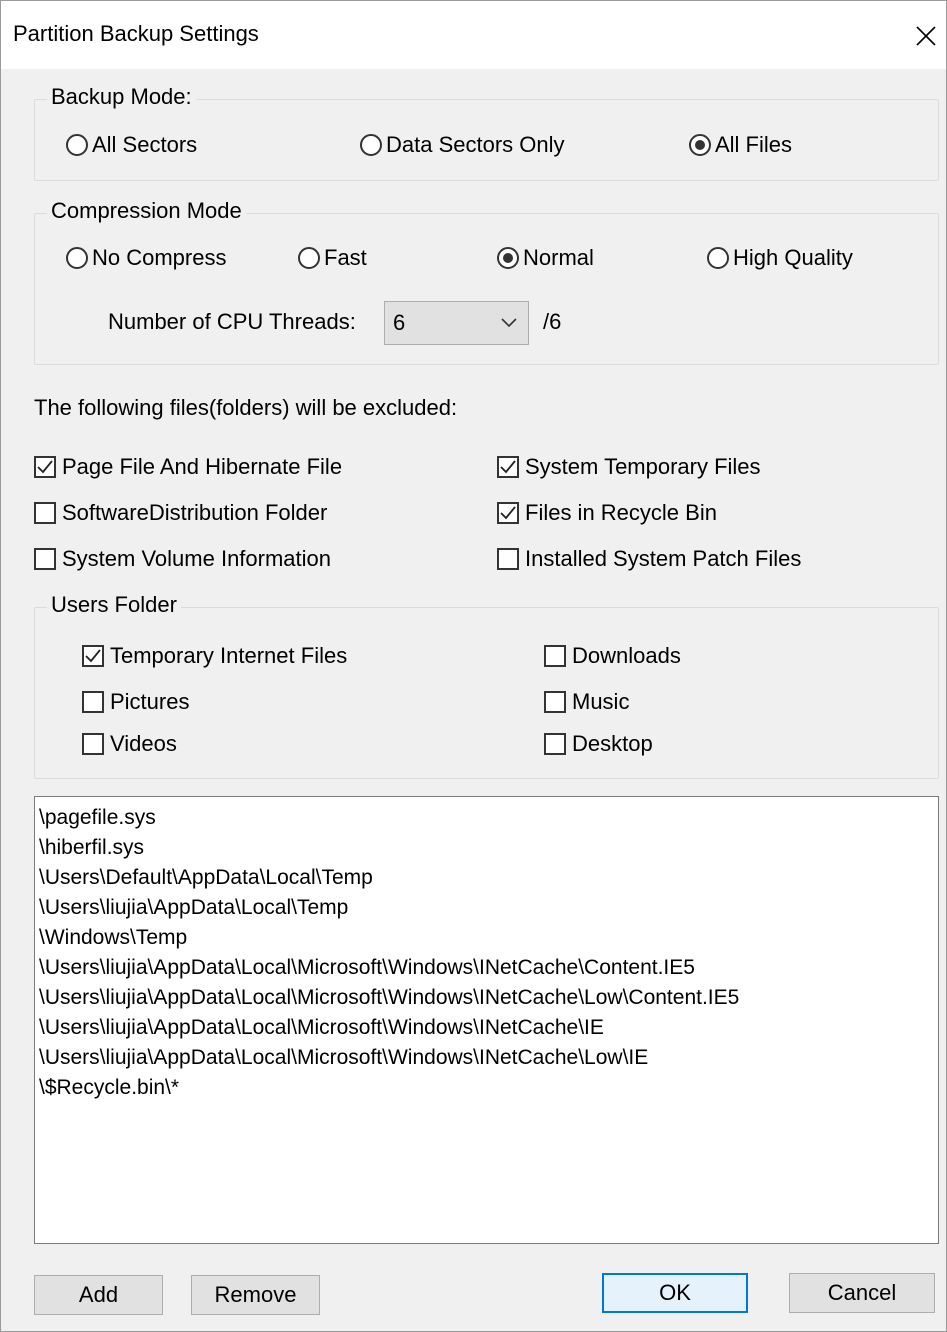 This screenshot has width=947, height=1332. I want to click on radio-all-sectors: All Sectors, so click(131, 145).